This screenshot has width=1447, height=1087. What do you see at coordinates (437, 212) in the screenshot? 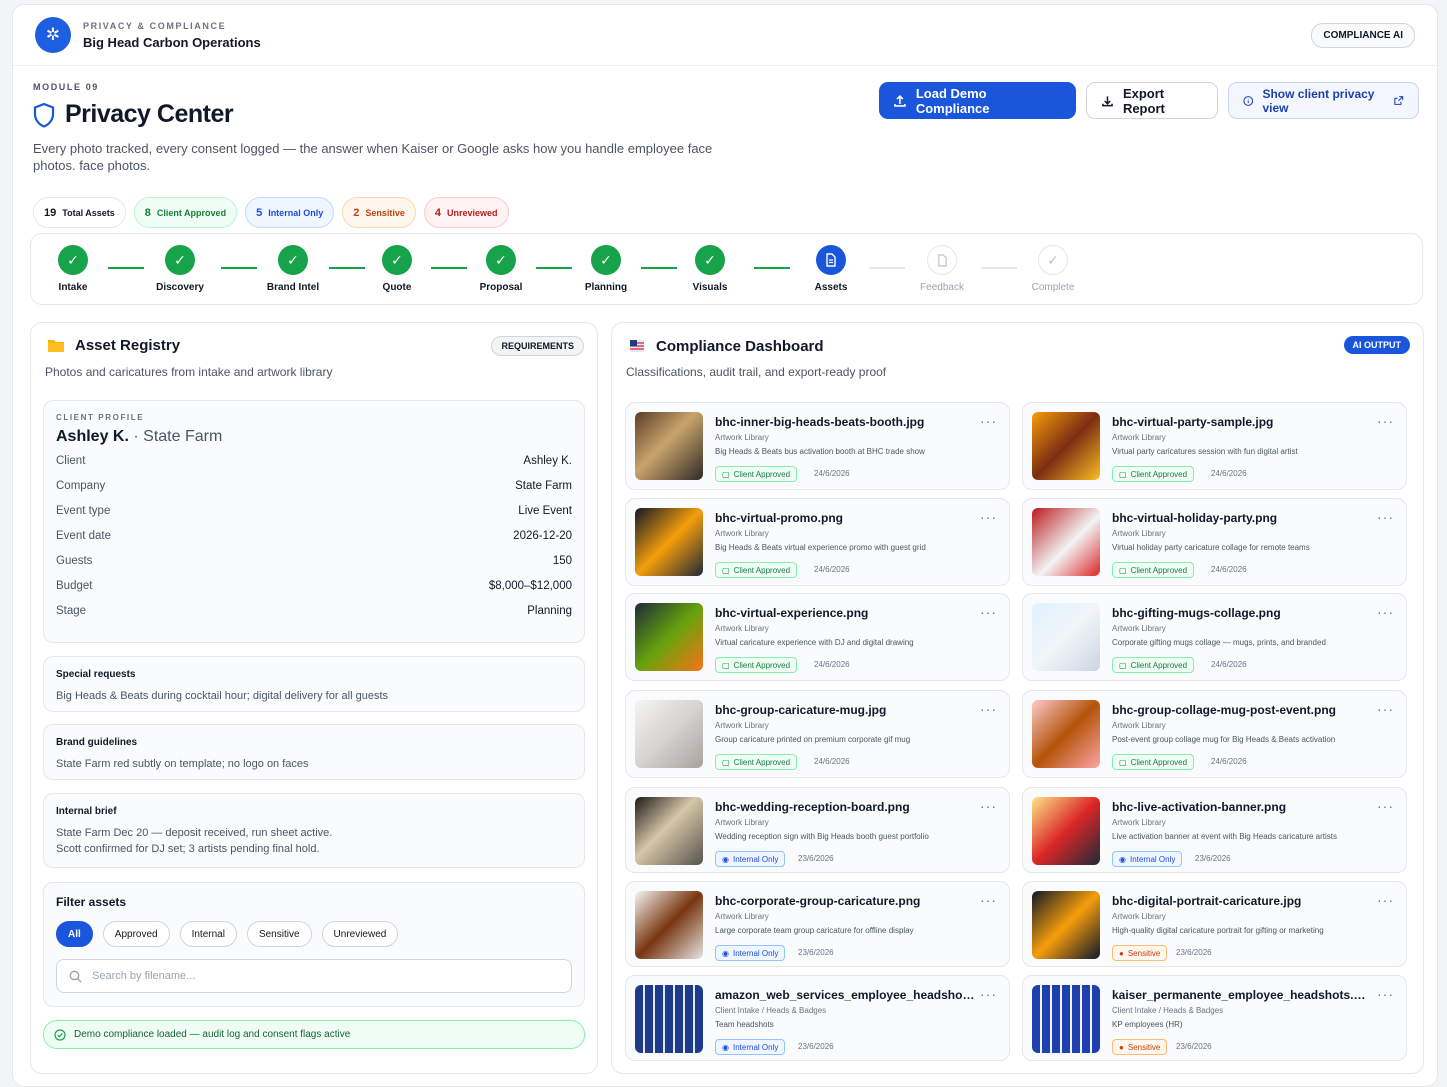
I see `stat-count: 4` at bounding box center [437, 212].